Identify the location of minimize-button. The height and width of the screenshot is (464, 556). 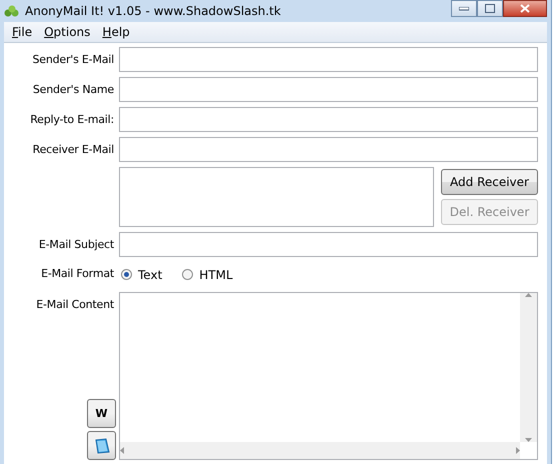
(464, 8).